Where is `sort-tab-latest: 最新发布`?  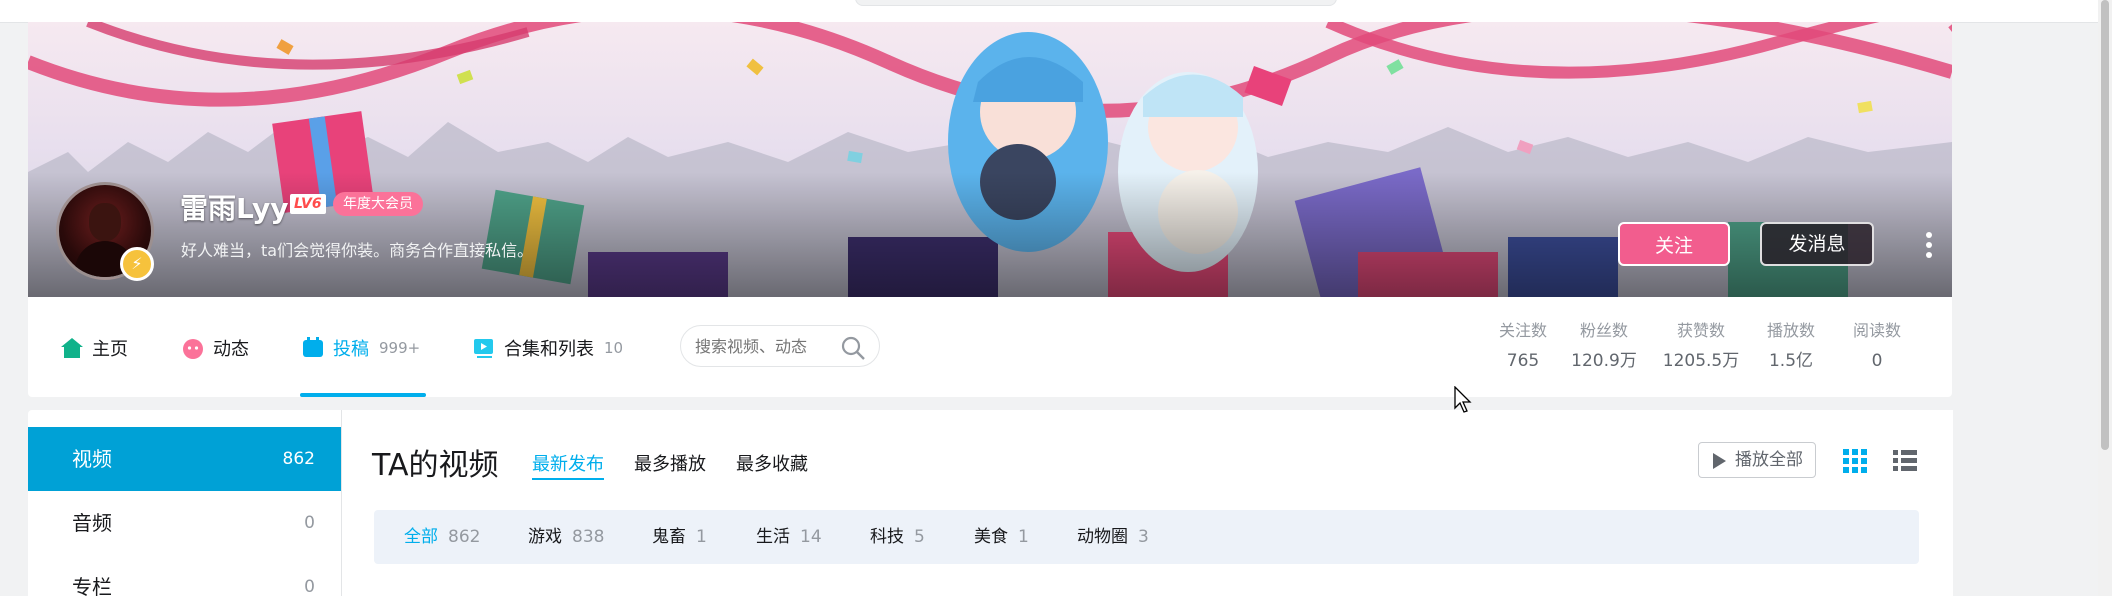 sort-tab-latest: 最新发布 is located at coordinates (568, 463).